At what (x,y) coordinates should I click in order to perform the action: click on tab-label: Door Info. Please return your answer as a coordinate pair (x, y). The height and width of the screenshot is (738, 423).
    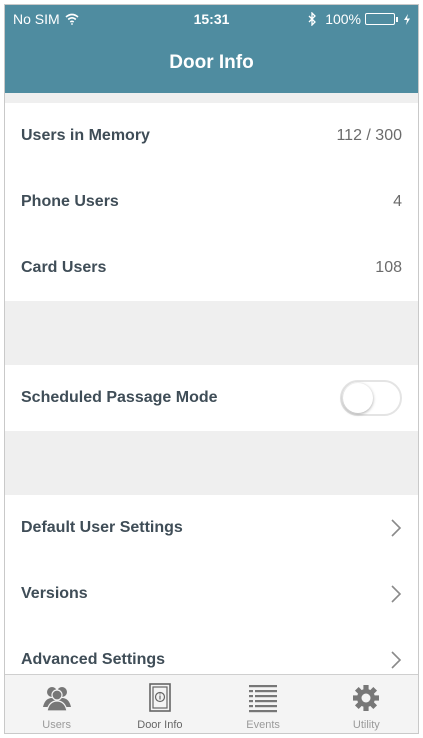
    Looking at the image, I should click on (160, 725).